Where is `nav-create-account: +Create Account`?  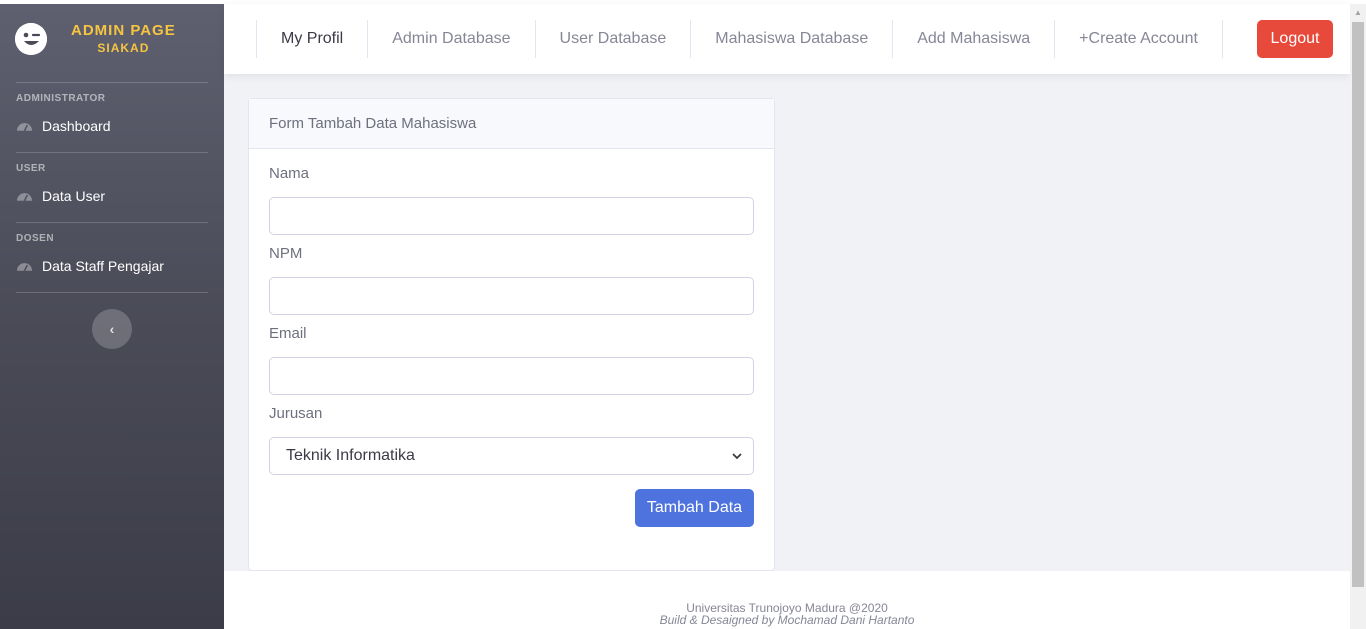 nav-create-account: +Create Account is located at coordinates (1138, 39).